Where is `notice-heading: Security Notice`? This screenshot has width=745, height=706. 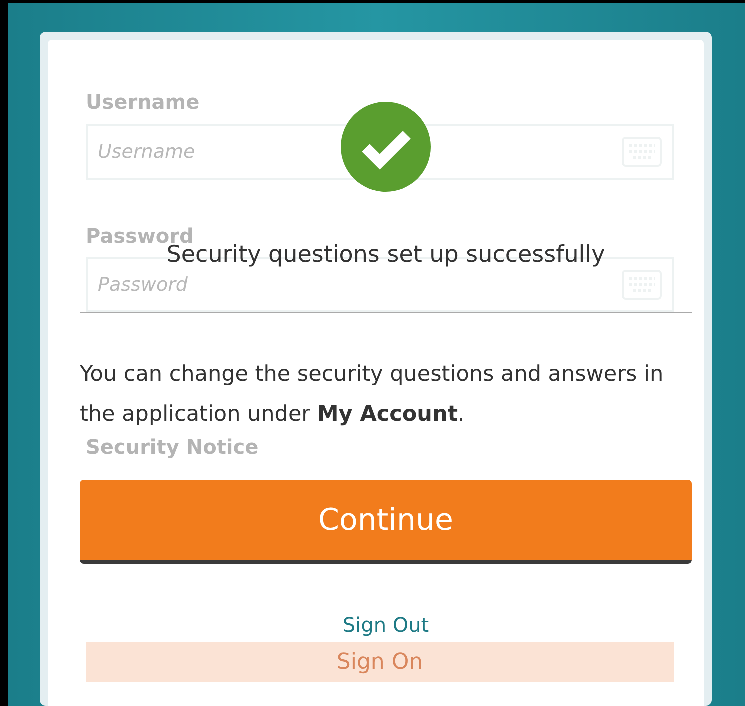 notice-heading: Security Notice is located at coordinates (172, 447).